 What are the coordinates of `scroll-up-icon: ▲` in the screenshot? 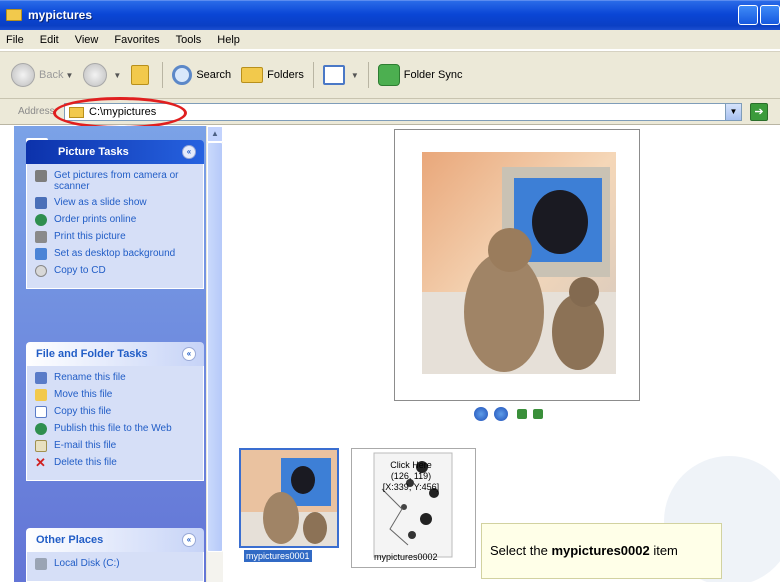 It's located at (215, 134).